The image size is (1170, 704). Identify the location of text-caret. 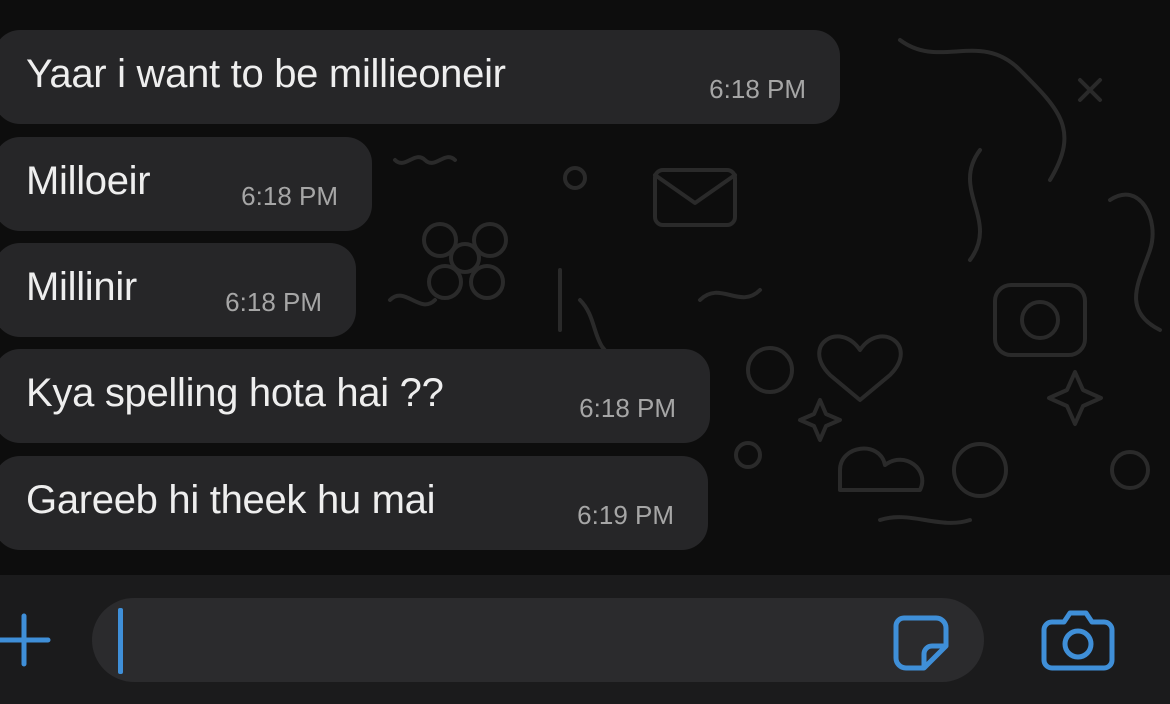
(120, 641).